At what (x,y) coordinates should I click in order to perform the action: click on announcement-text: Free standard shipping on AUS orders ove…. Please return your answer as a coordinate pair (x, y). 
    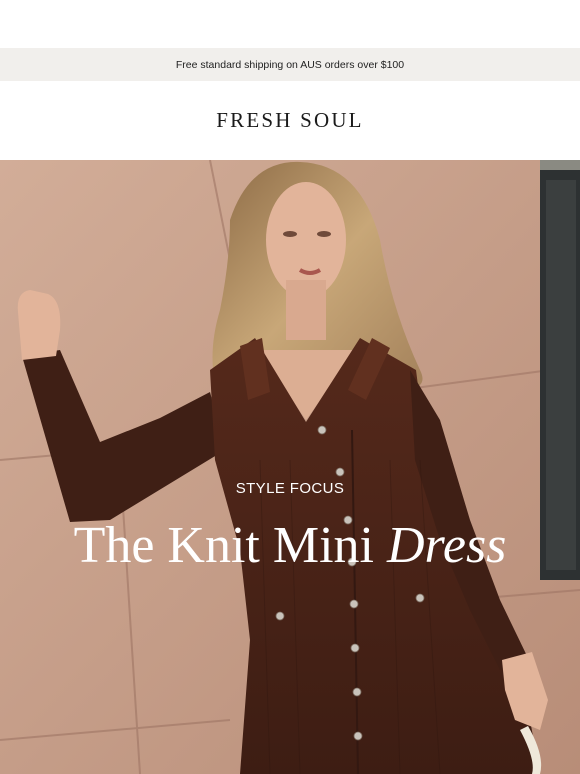
    Looking at the image, I should click on (290, 64).